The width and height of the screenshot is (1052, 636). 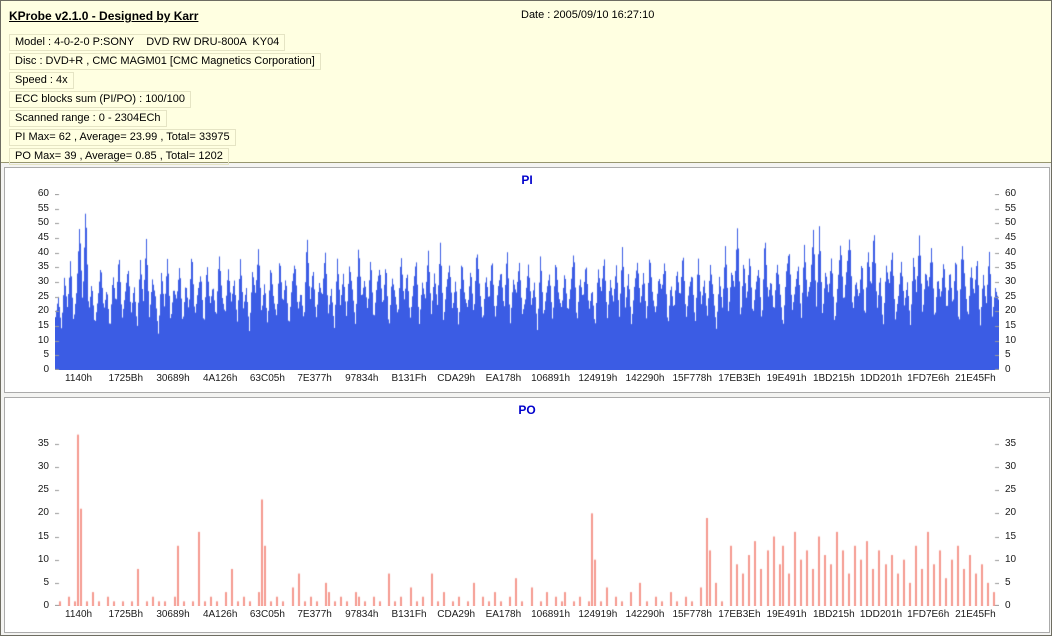 I want to click on info-line-4: Scanned range : 0 - 2304ECh, so click(x=88, y=118).